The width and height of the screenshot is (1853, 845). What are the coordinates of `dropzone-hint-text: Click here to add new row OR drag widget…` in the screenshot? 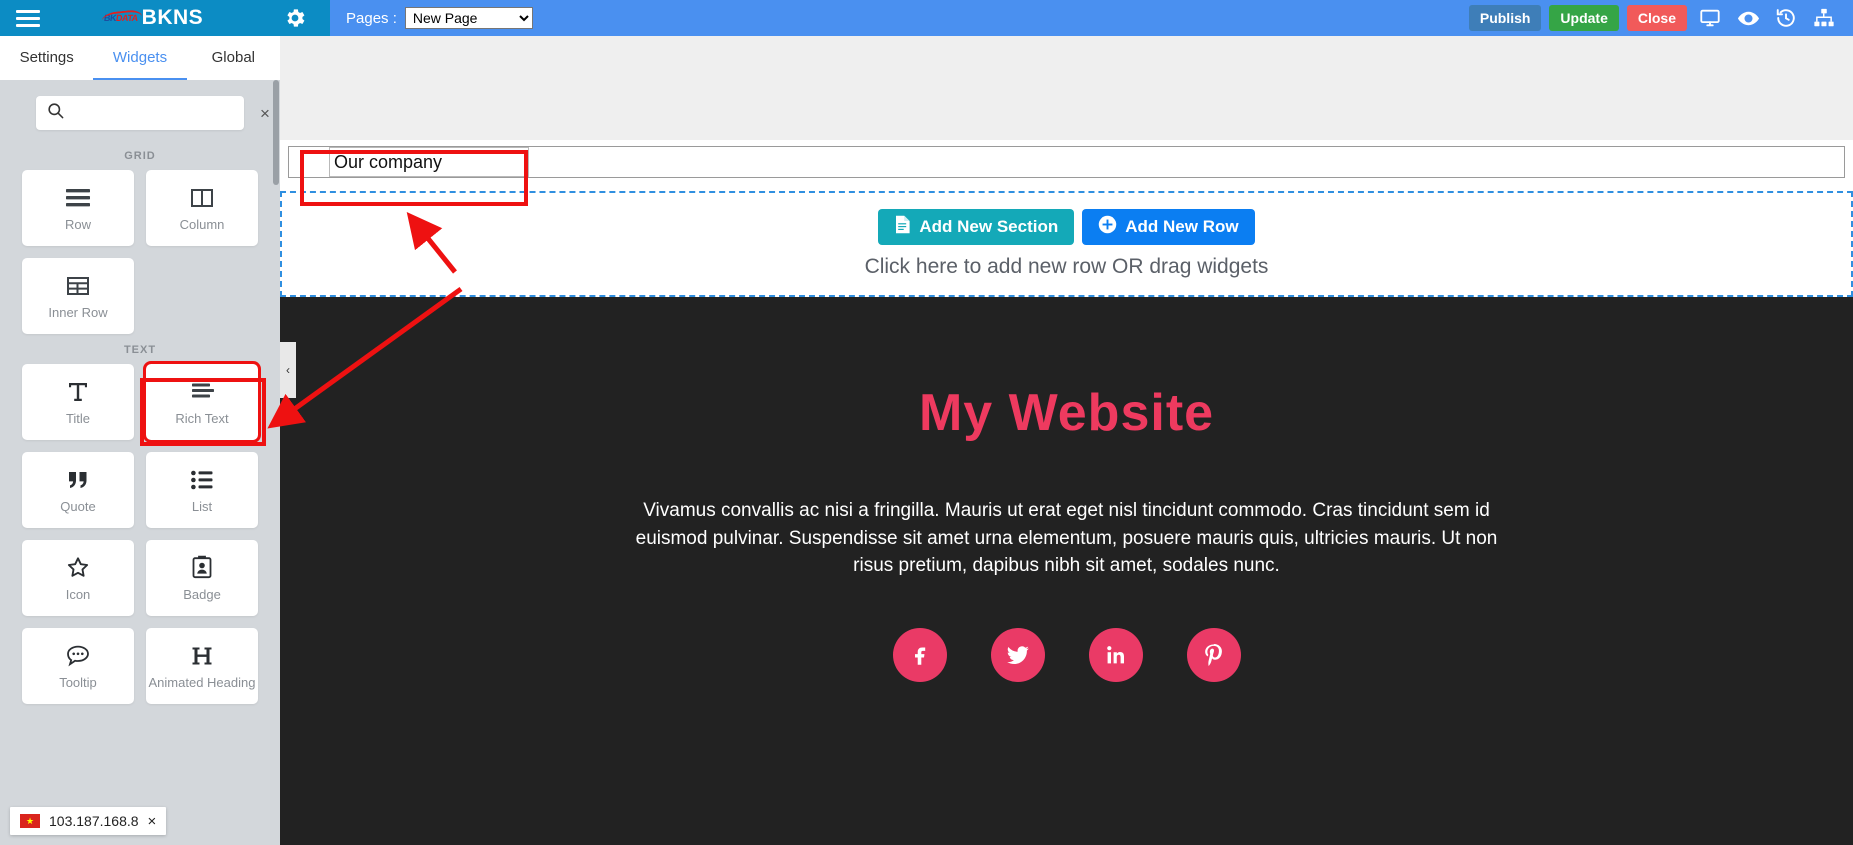 It's located at (1066, 266).